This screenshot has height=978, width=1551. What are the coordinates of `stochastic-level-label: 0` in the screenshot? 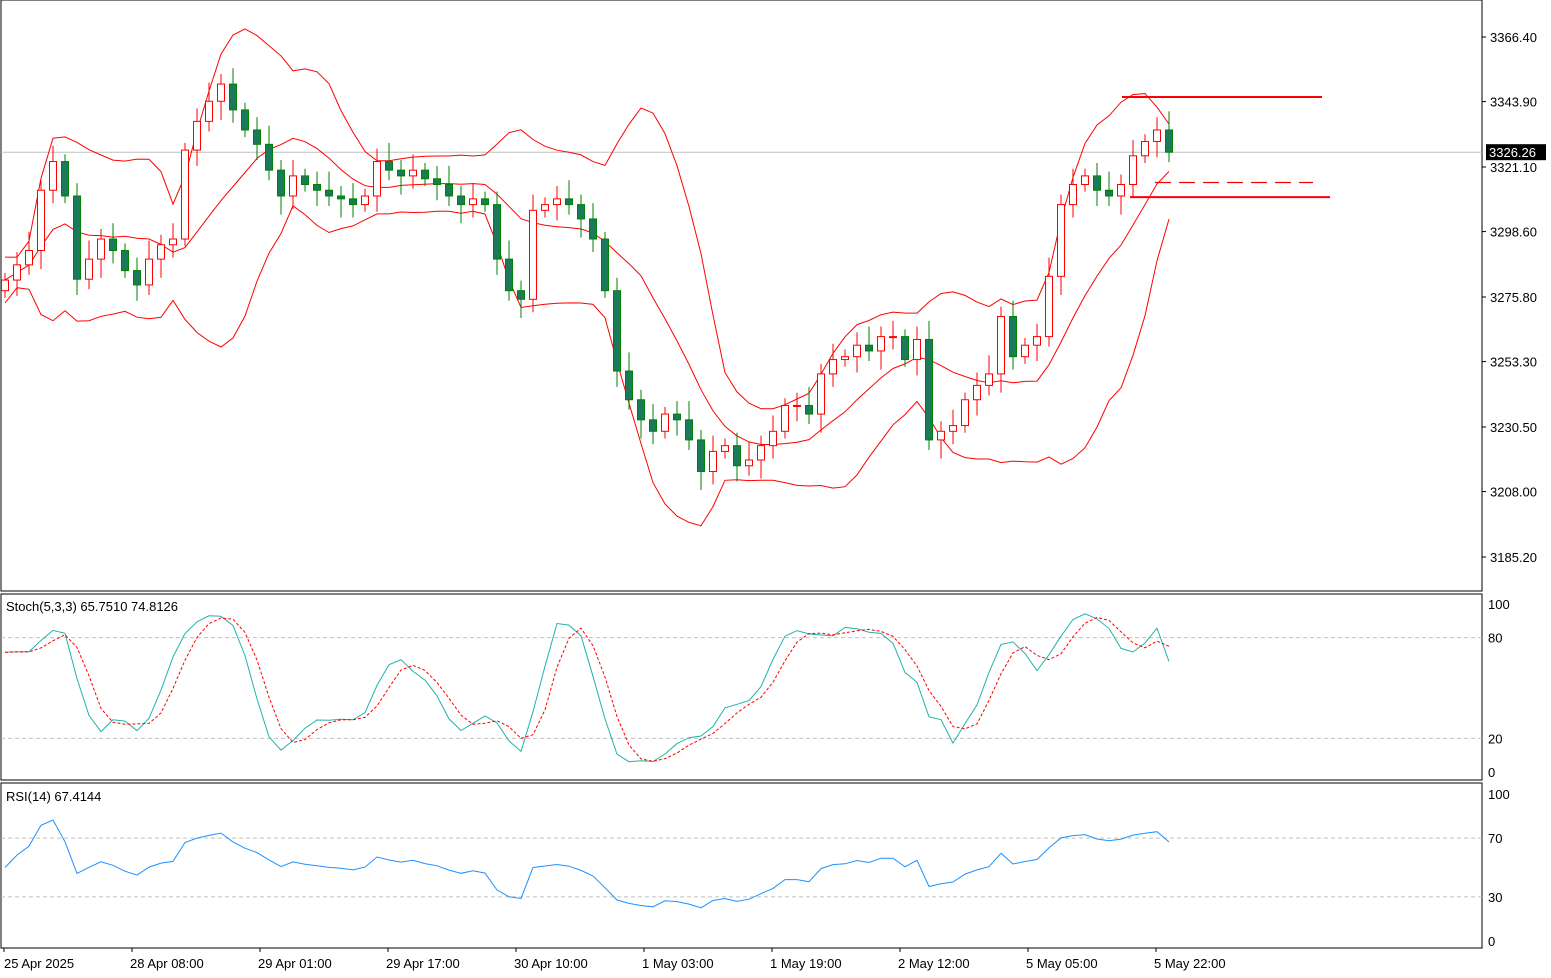 It's located at (1491, 772).